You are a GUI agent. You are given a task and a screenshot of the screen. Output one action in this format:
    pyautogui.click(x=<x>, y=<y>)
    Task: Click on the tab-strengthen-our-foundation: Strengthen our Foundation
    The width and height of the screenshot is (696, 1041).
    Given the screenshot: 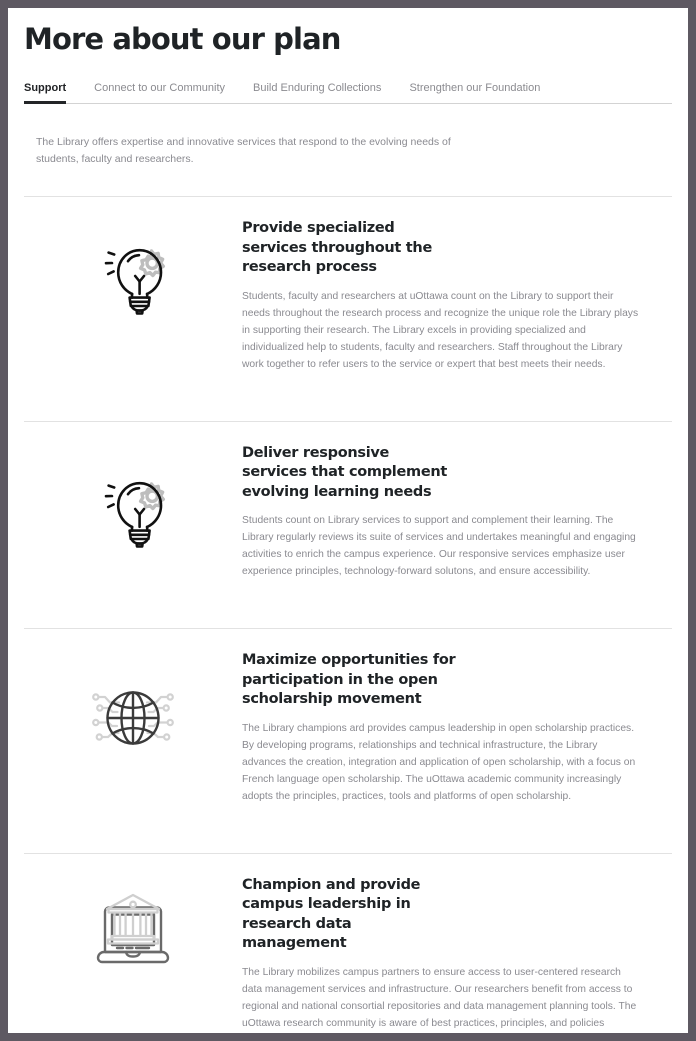 What is the action you would take?
    pyautogui.click(x=474, y=92)
    